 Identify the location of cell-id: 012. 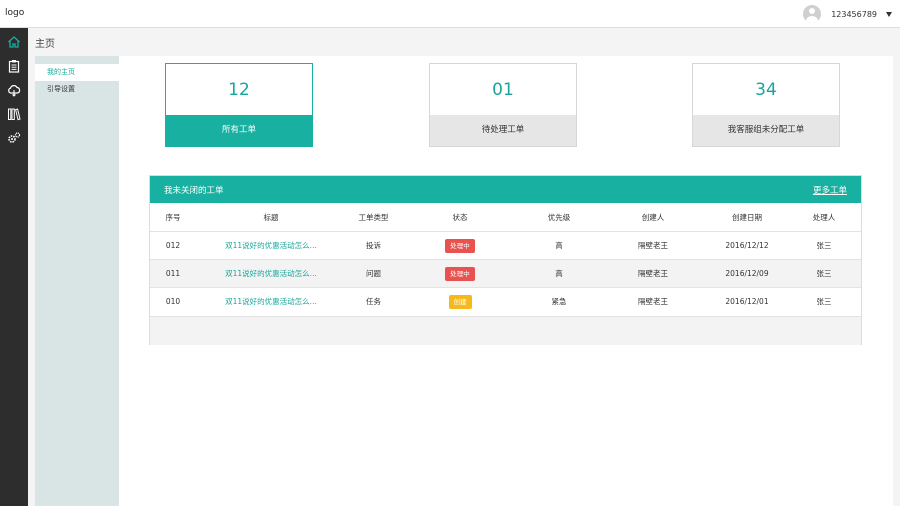
(173, 245).